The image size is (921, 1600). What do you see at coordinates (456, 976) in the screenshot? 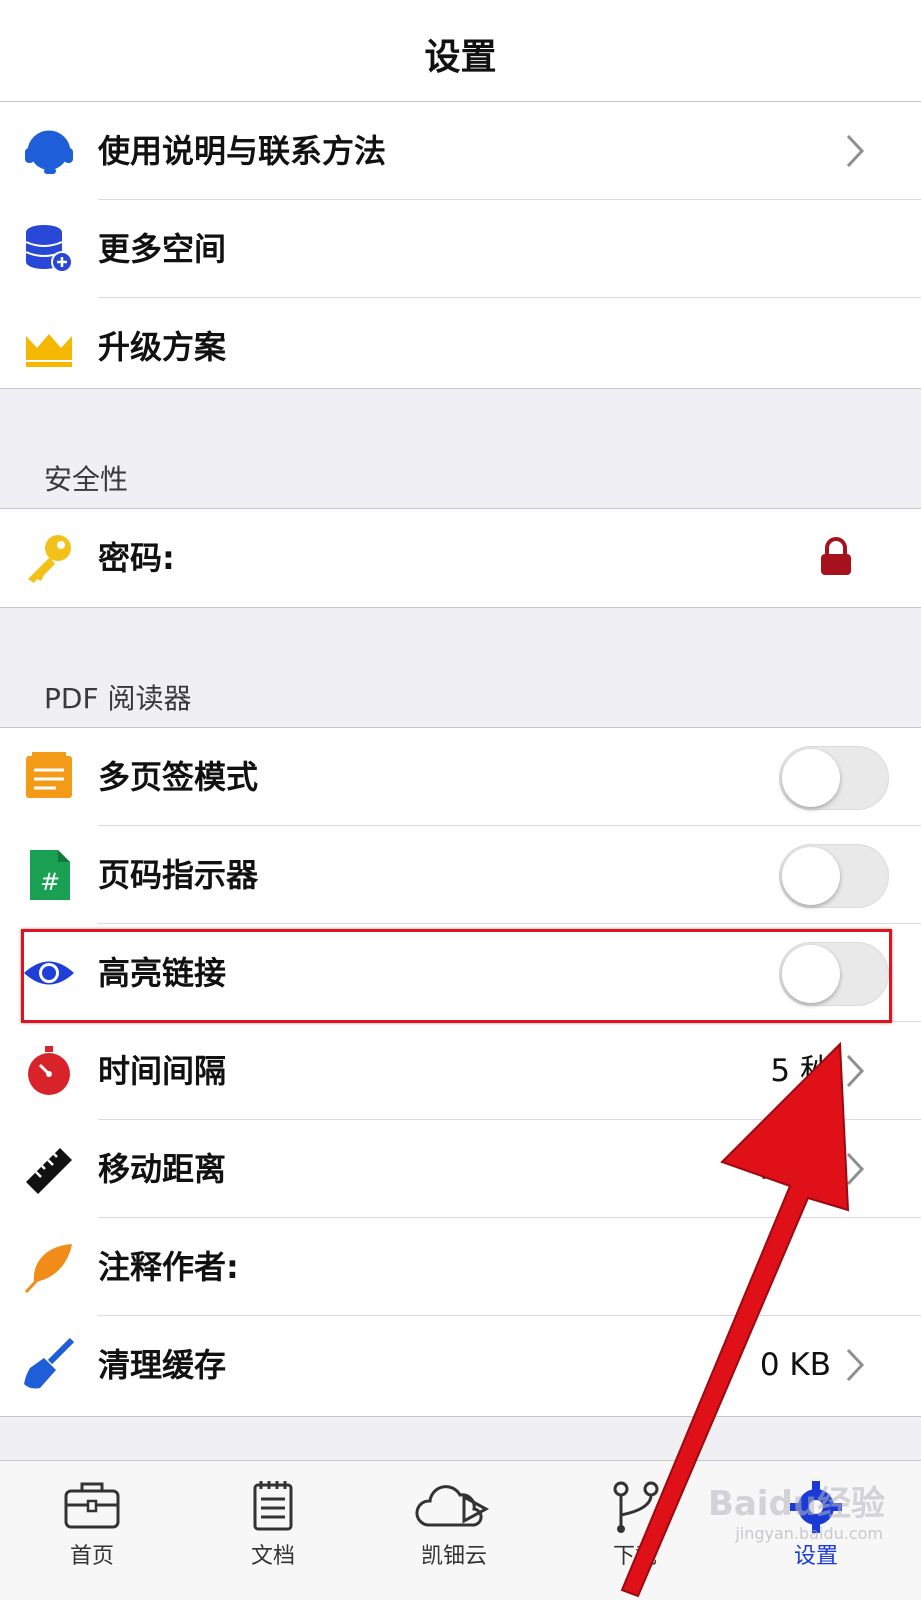
I see `annotation-highlight-box` at bounding box center [456, 976].